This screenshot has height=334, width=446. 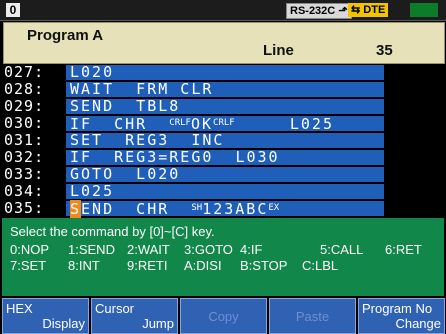 I want to click on option-int: 8:INT, so click(x=84, y=265).